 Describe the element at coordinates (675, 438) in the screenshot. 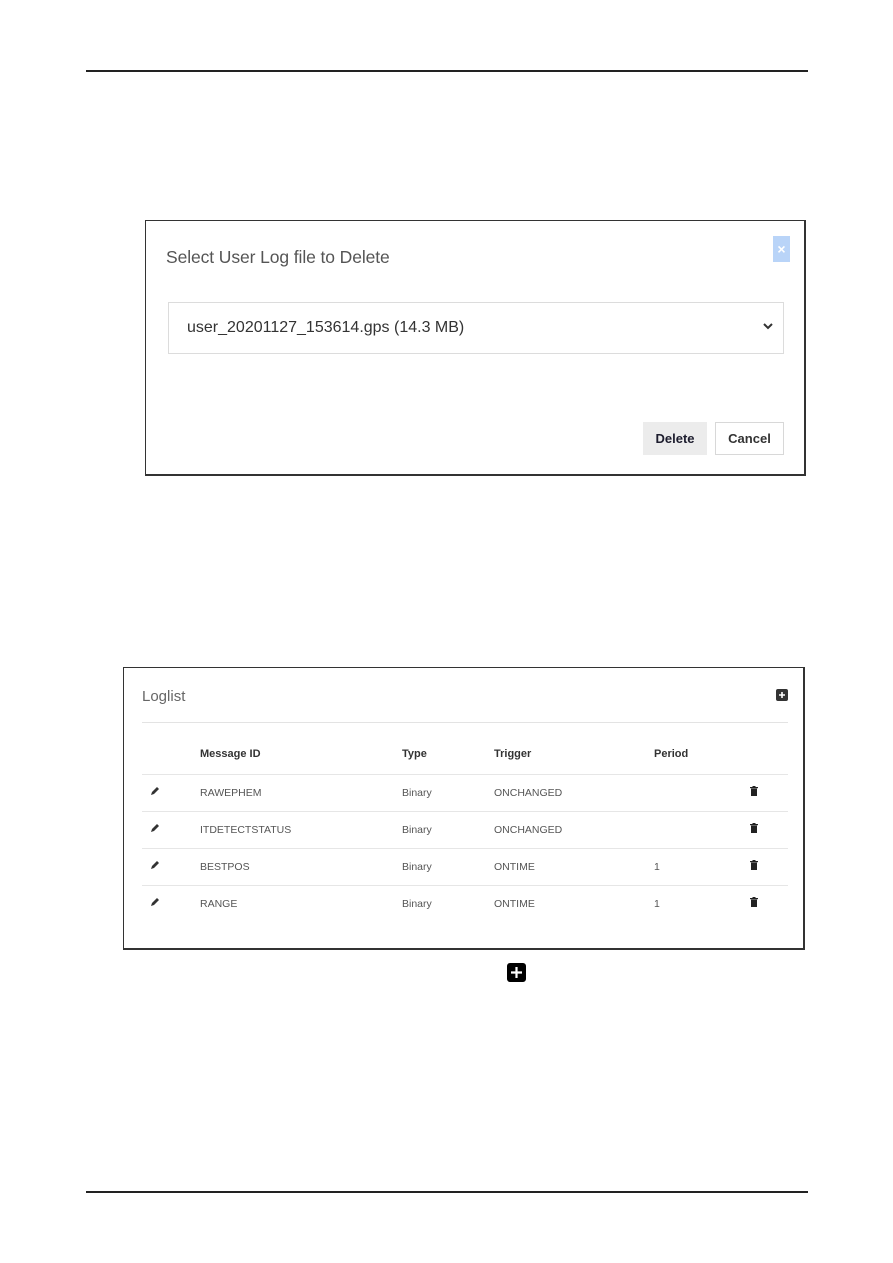

I see `delete-button: Delete` at that location.